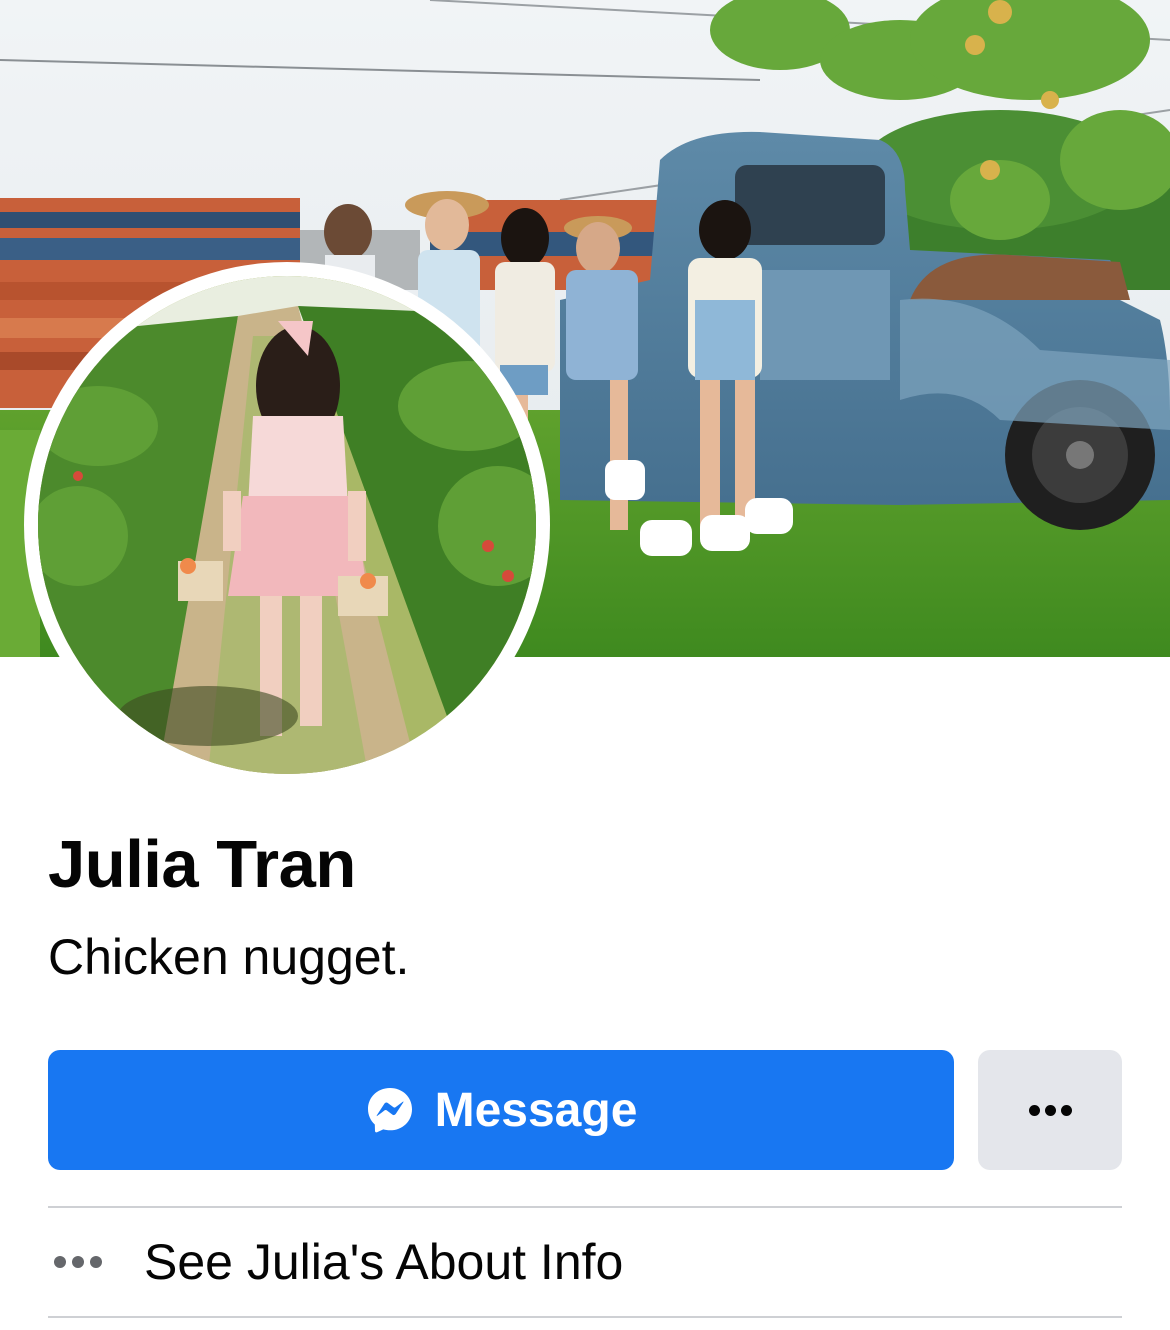  I want to click on profile-bio: Chicken nugget., so click(229, 957).